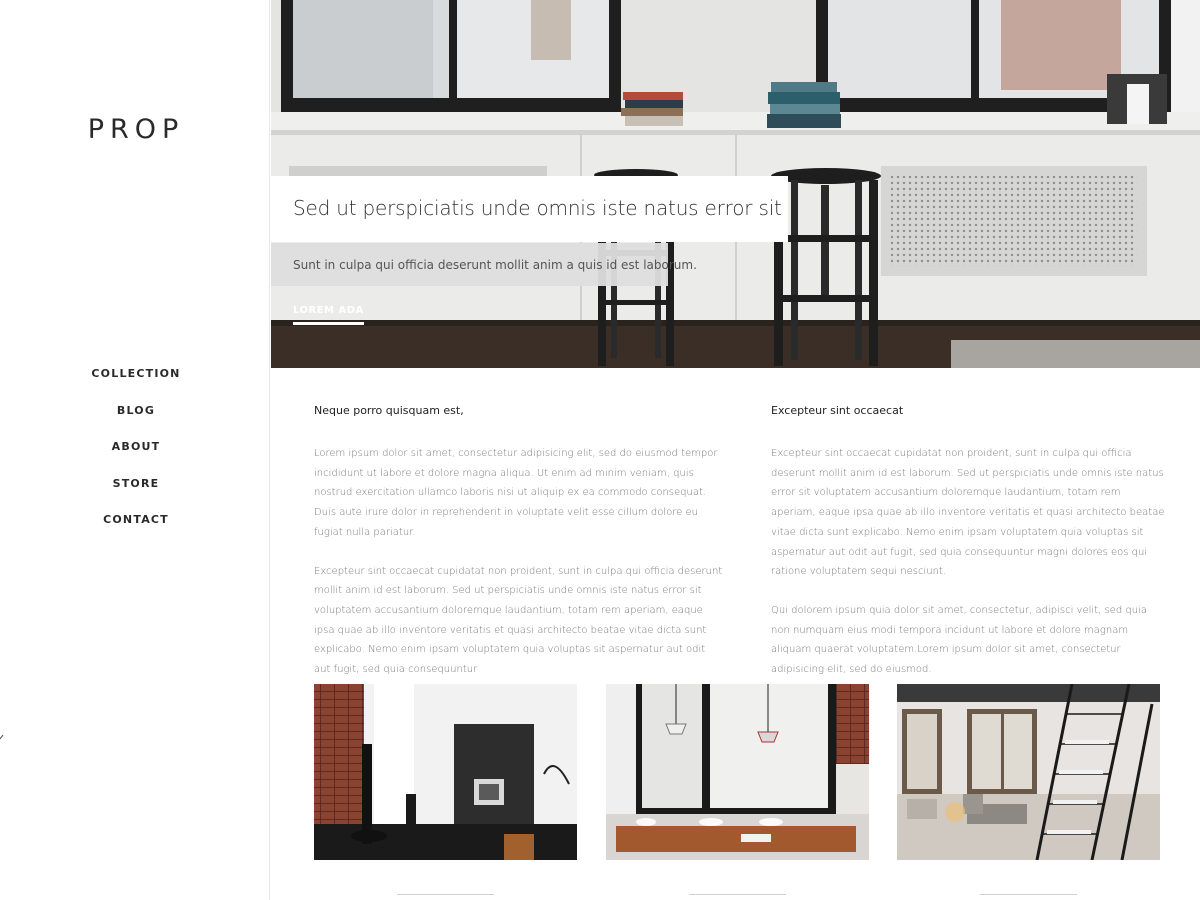  What do you see at coordinates (2, 737) in the screenshot?
I see `caret-up-icon` at bounding box center [2, 737].